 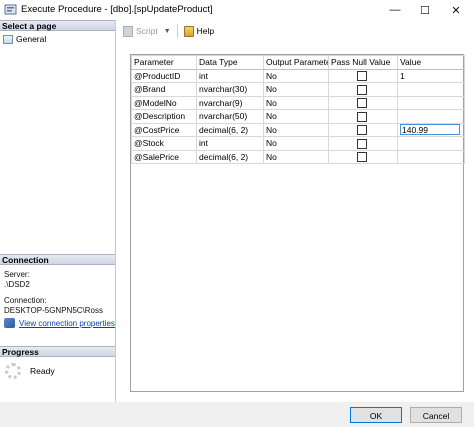 I want to click on connection-label: Connection:, so click(x=25, y=300).